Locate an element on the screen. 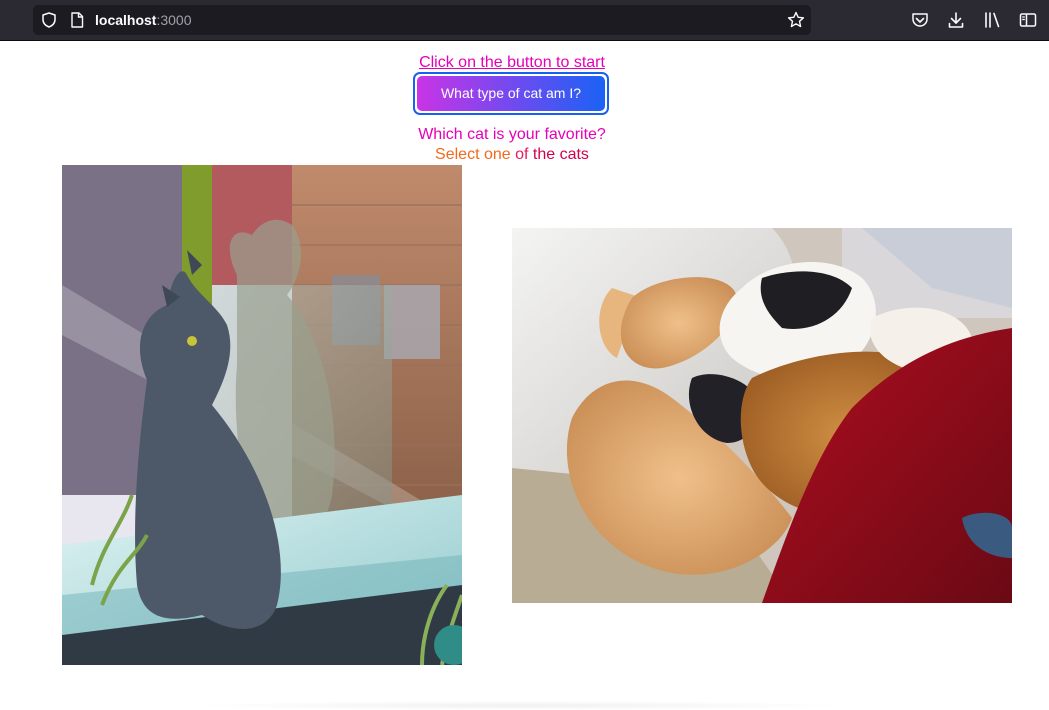  url-text: localhost:3000 is located at coordinates (143, 20).